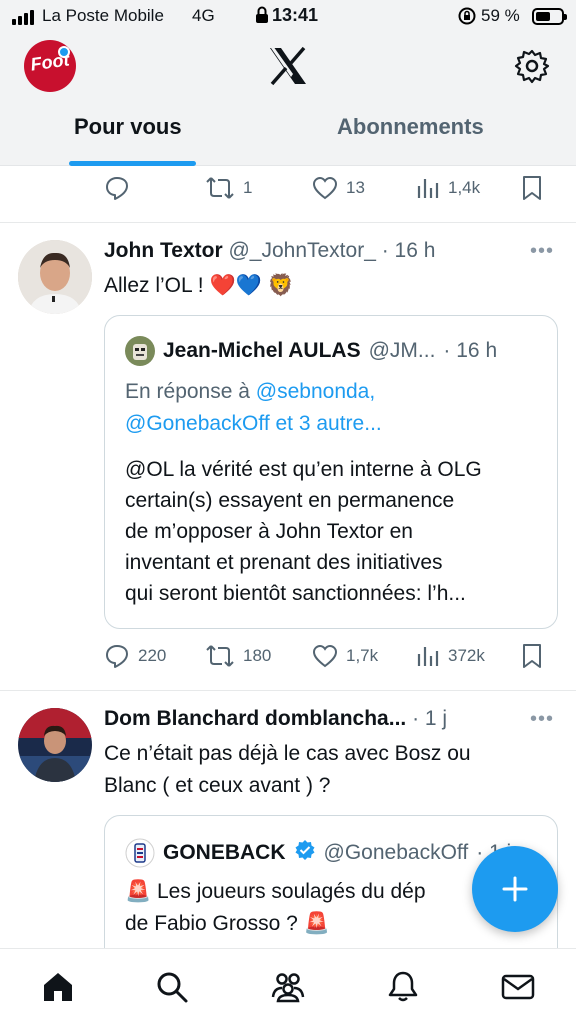  What do you see at coordinates (288, 188) in the screenshot?
I see `previous-tweet-actions: 1 13 1,4k` at bounding box center [288, 188].